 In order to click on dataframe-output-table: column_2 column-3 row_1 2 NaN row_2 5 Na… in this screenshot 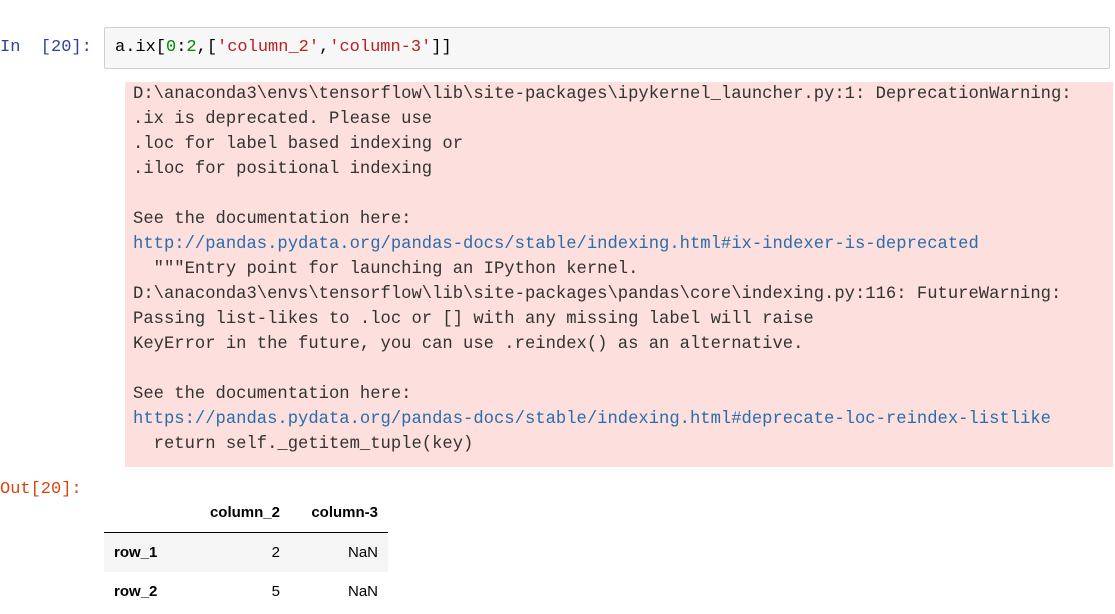, I will do `click(246, 552)`.